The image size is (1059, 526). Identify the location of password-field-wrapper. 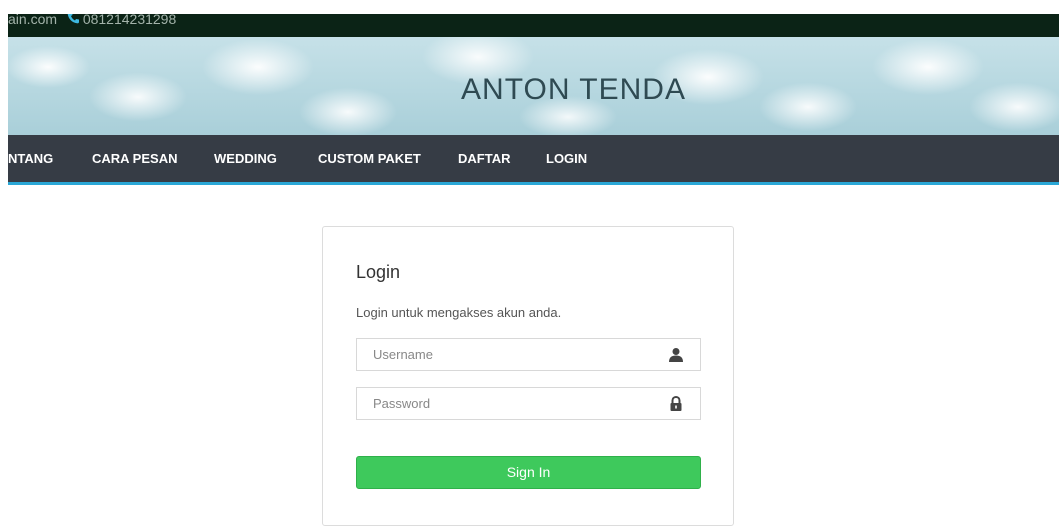
(528, 403).